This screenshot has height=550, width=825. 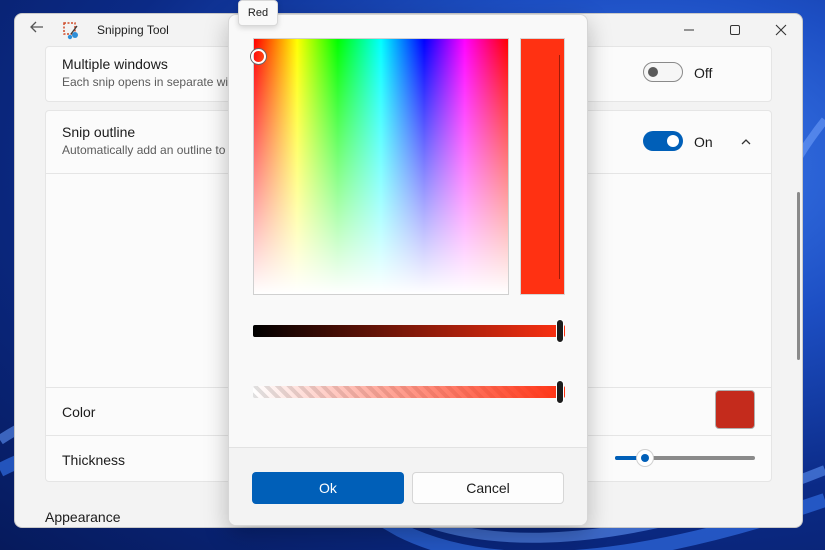 I want to click on snip-outline-toggle-label: On, so click(x=703, y=142).